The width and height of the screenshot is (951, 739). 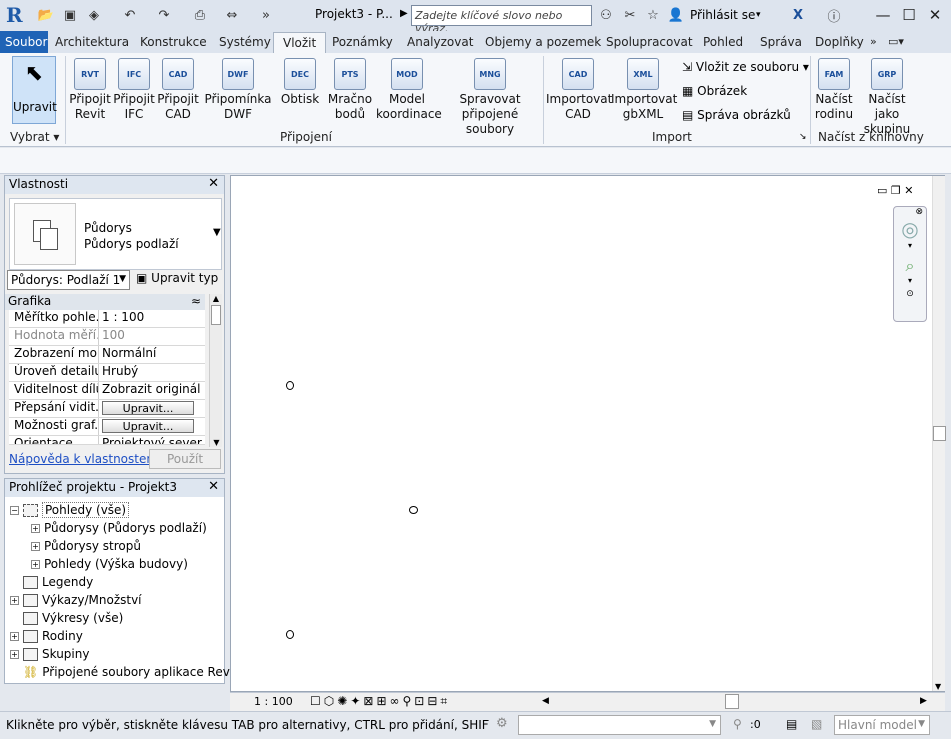 I want to click on view-control-icons: ☐⬡✺✦⊠⊞∞⚲⊡⊟⌗, so click(x=380, y=701).